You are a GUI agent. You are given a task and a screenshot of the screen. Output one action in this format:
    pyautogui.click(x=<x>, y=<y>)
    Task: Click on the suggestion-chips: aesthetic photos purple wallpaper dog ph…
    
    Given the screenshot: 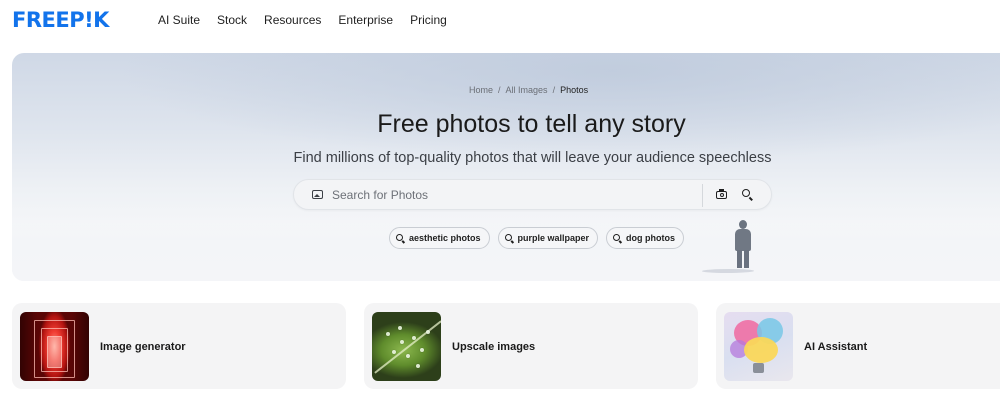 What is the action you would take?
    pyautogui.click(x=540, y=238)
    